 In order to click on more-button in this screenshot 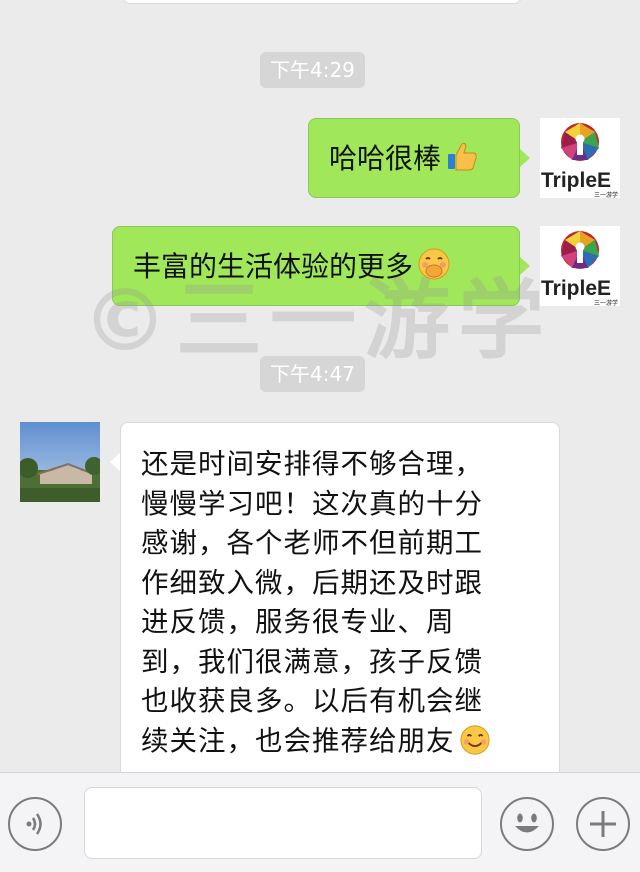, I will do `click(603, 824)`.